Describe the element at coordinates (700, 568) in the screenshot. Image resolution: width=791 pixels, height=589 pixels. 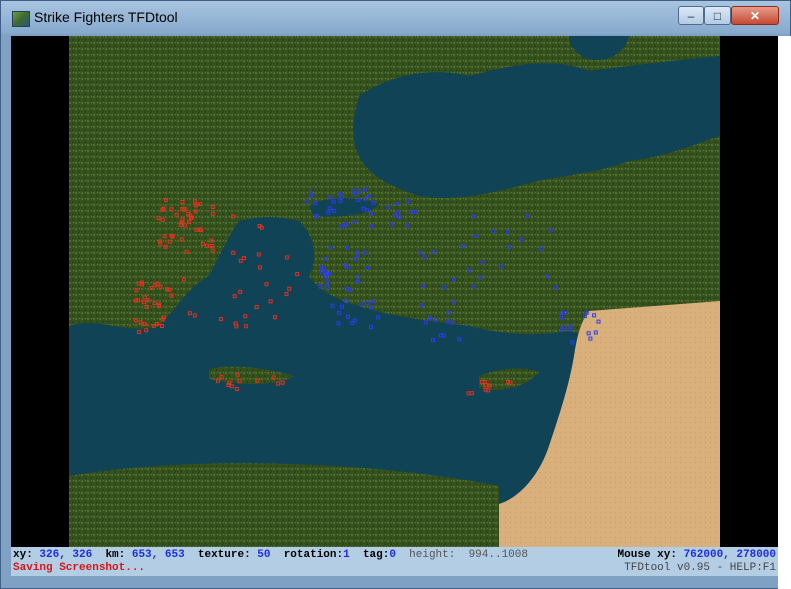
I see `version-info: TFDtool v0.95 - HELP:F1` at that location.